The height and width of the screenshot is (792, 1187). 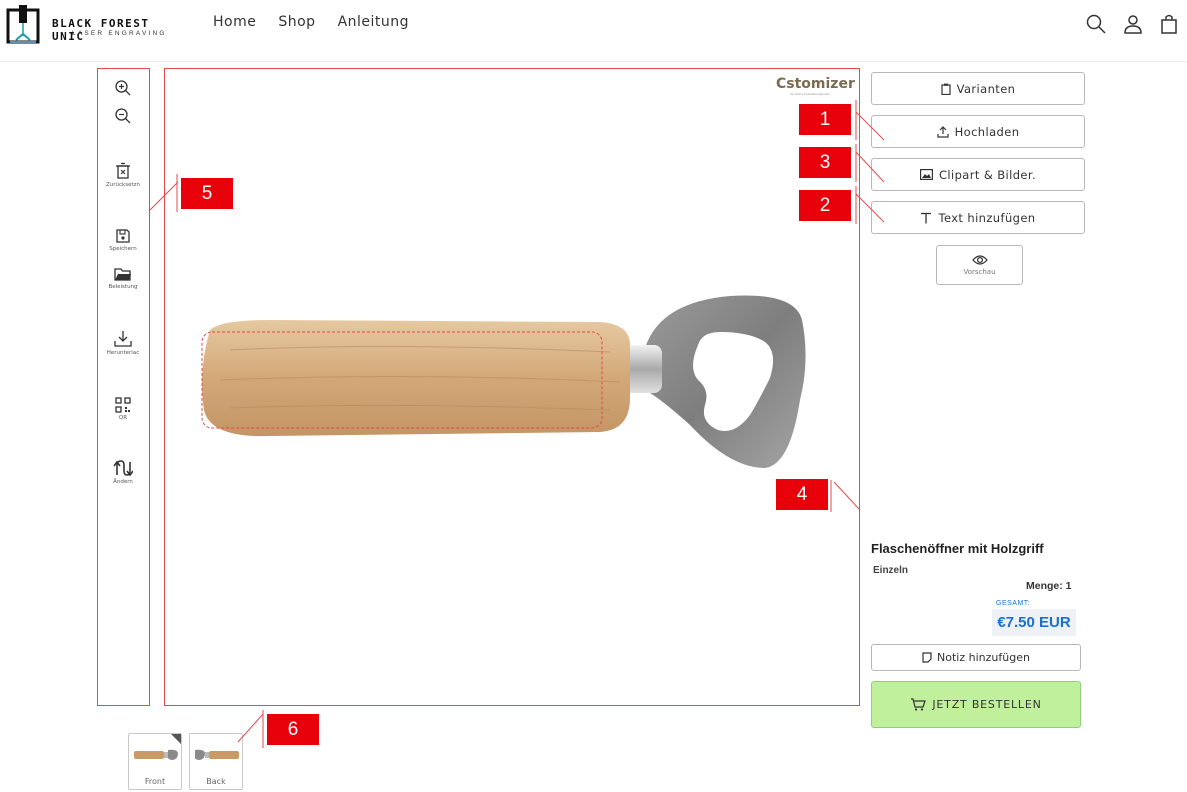 What do you see at coordinates (216, 761) in the screenshot?
I see `back-view-thumbnail: Back` at bounding box center [216, 761].